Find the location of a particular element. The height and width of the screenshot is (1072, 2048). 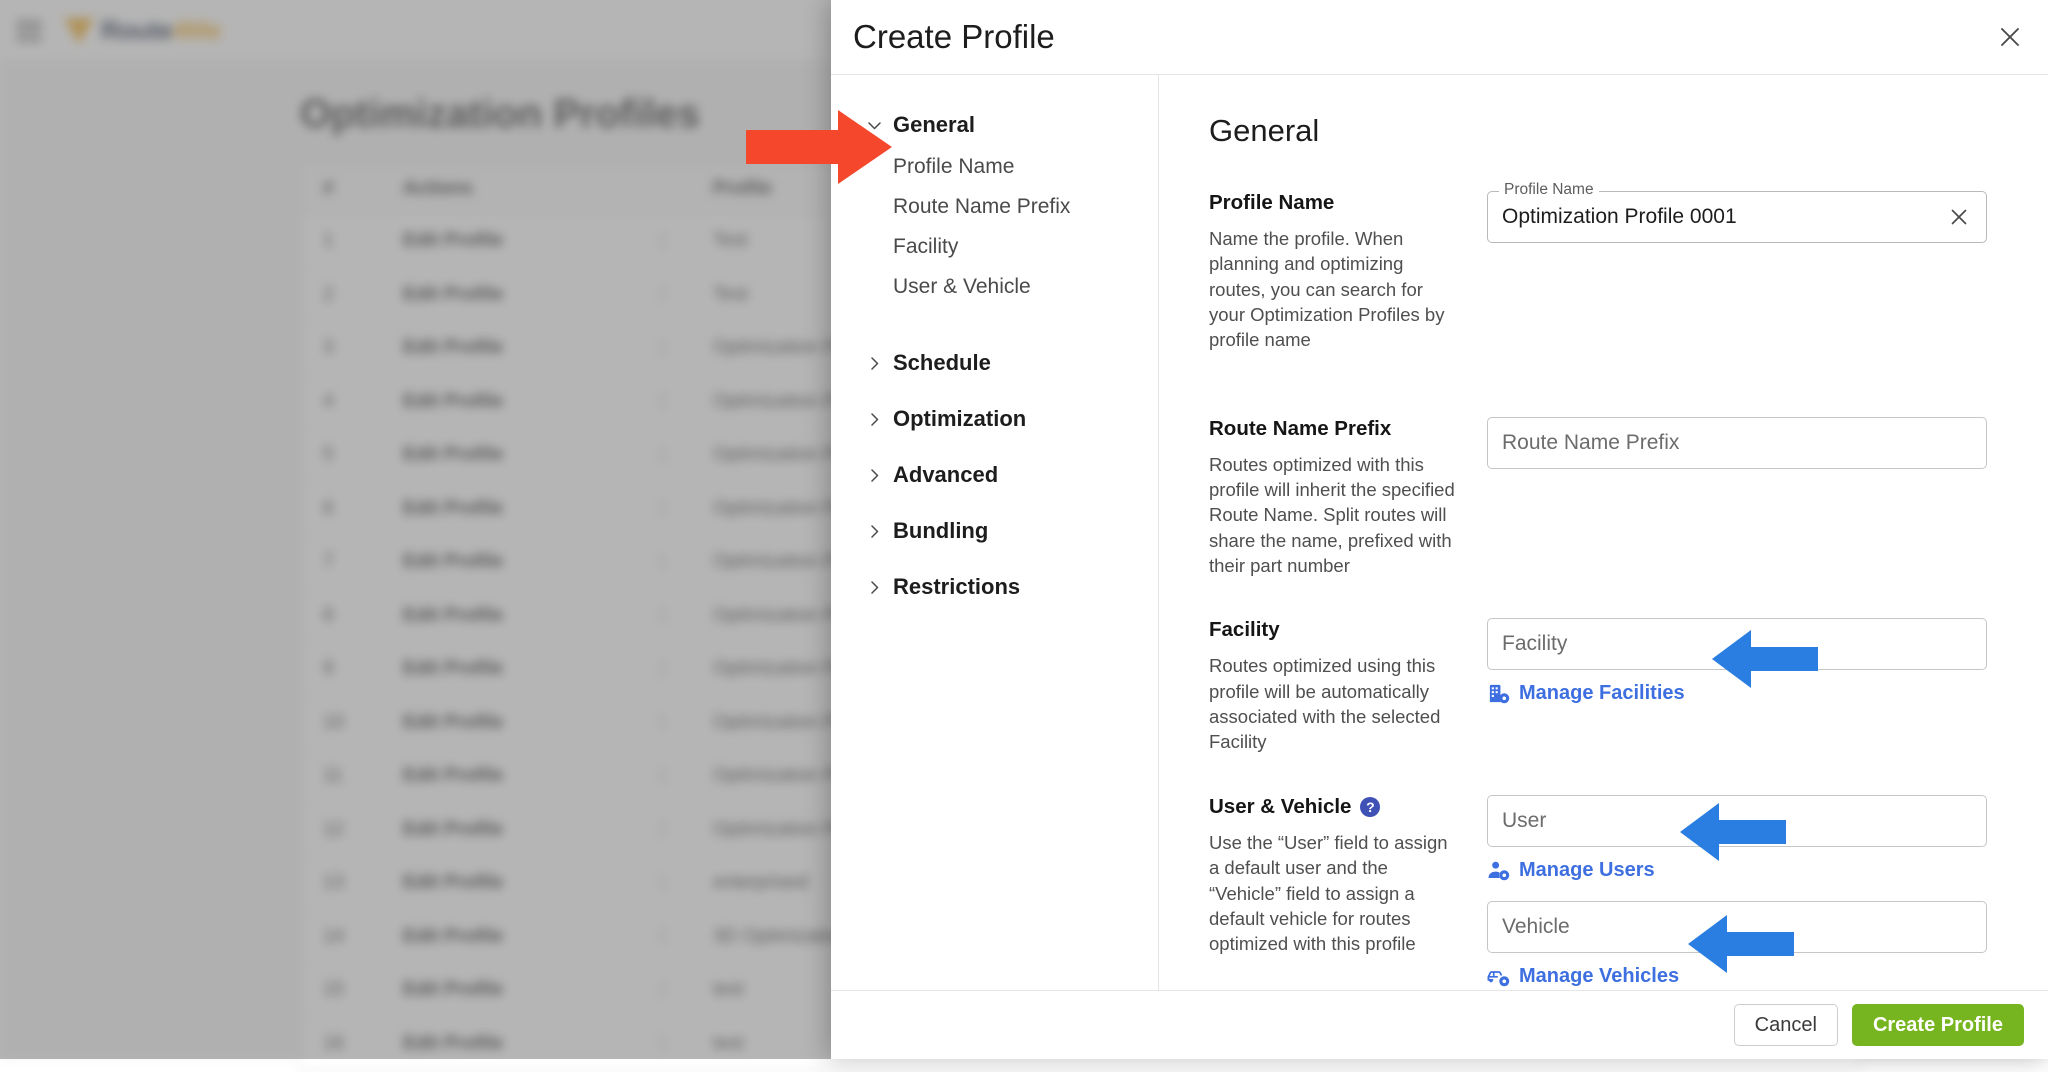

nav-item-restrictions: Restrictions is located at coordinates (994, 587).